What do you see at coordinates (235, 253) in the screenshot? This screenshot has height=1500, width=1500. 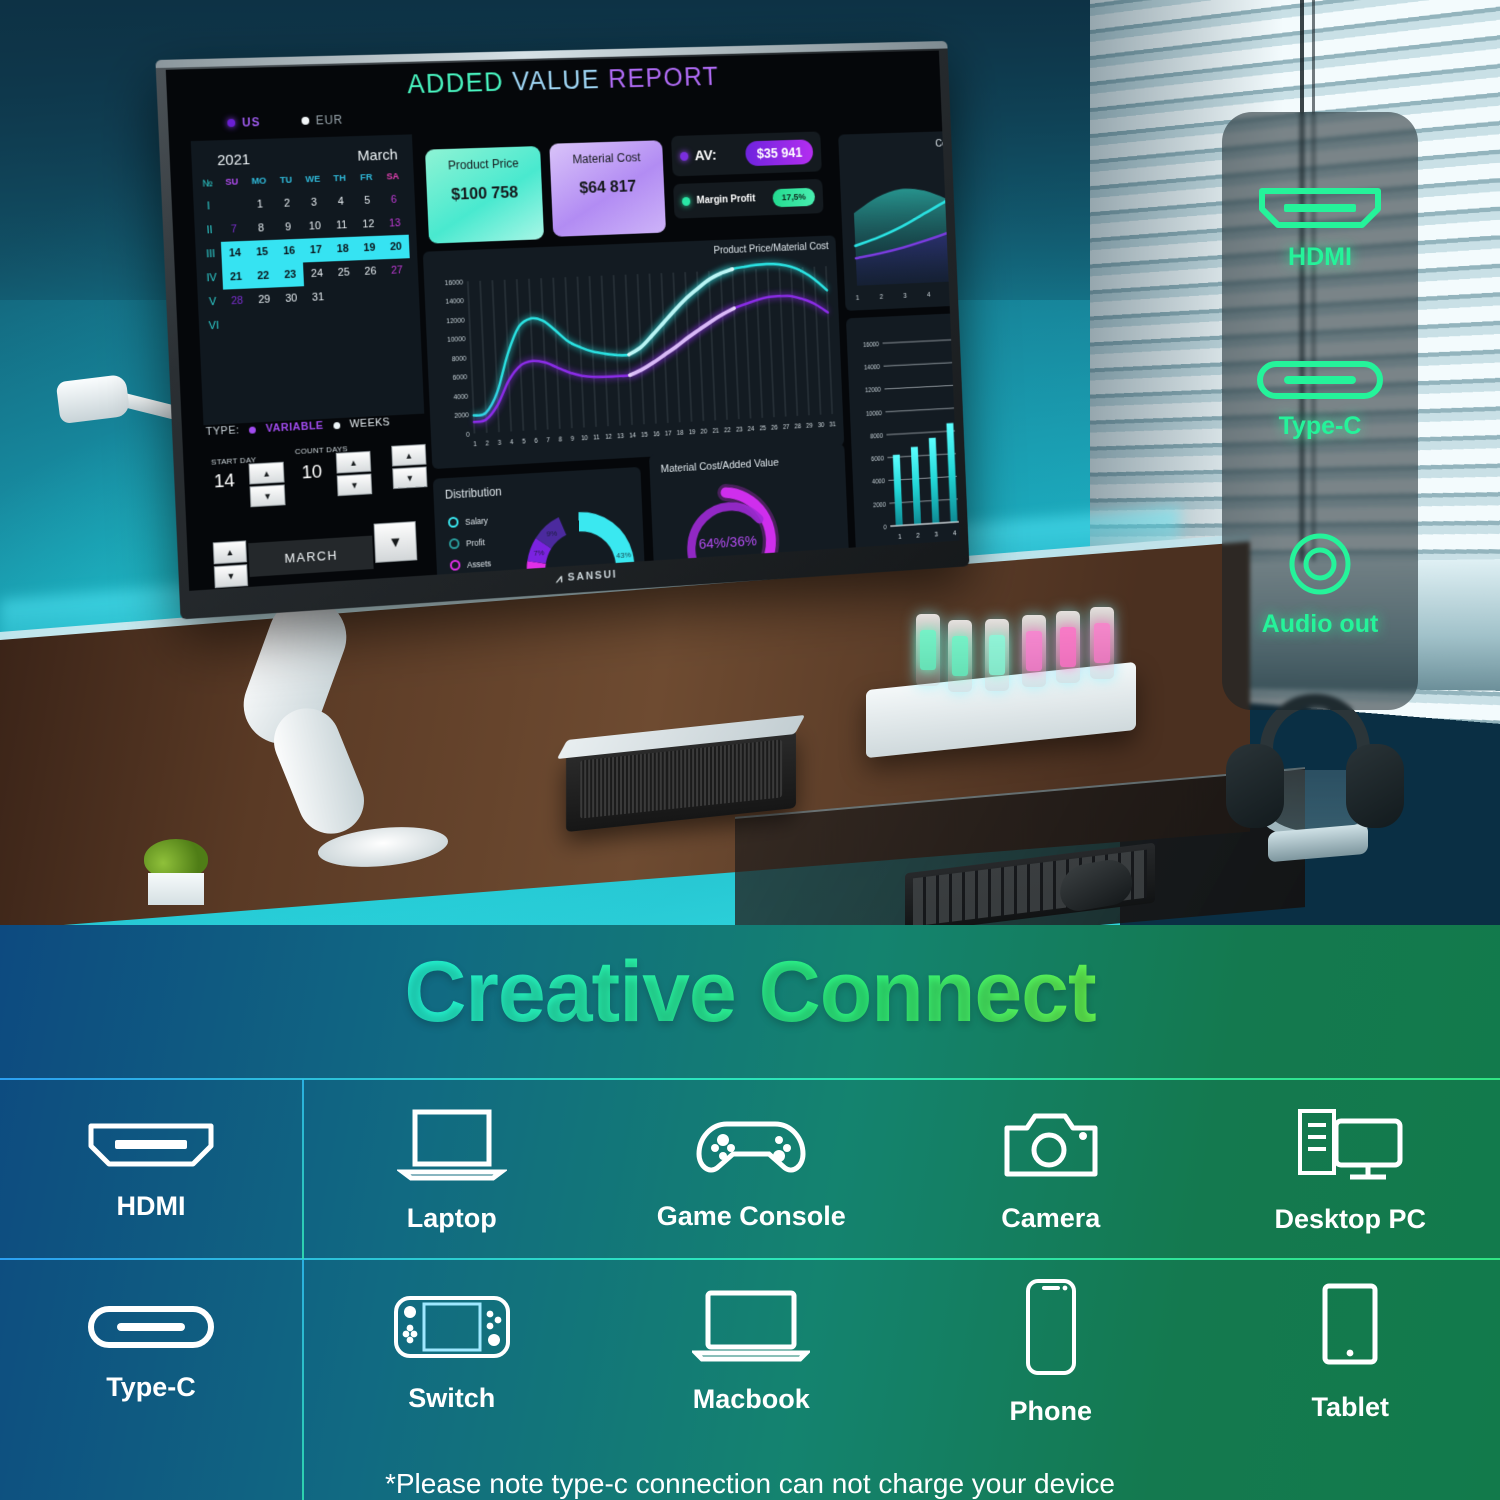 I see `calendar-day-cell: 14` at bounding box center [235, 253].